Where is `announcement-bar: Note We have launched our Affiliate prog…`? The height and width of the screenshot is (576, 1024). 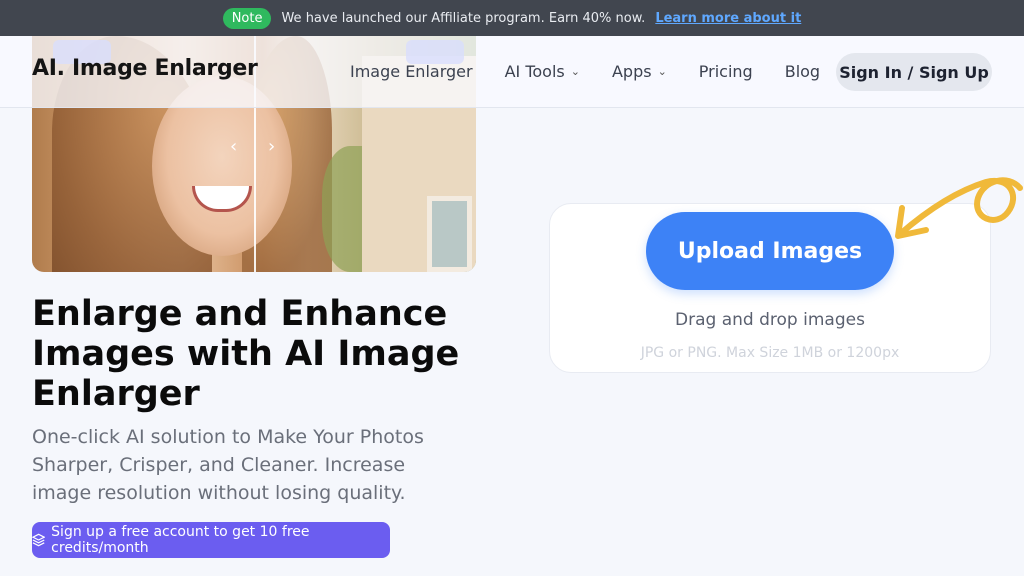 announcement-bar: Note We have launched our Affiliate prog… is located at coordinates (512, 18).